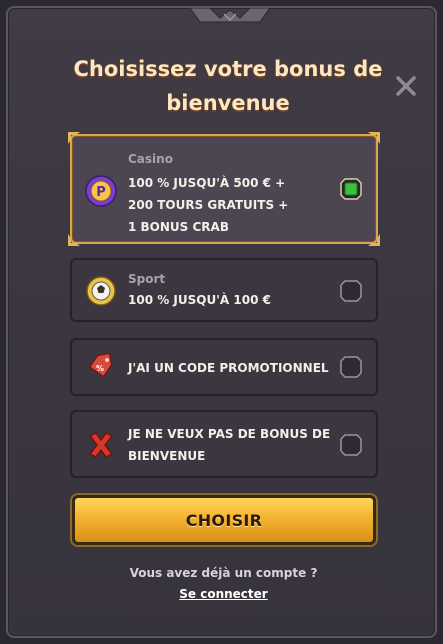  What do you see at coordinates (147, 279) in the screenshot?
I see `option-category: Sport` at bounding box center [147, 279].